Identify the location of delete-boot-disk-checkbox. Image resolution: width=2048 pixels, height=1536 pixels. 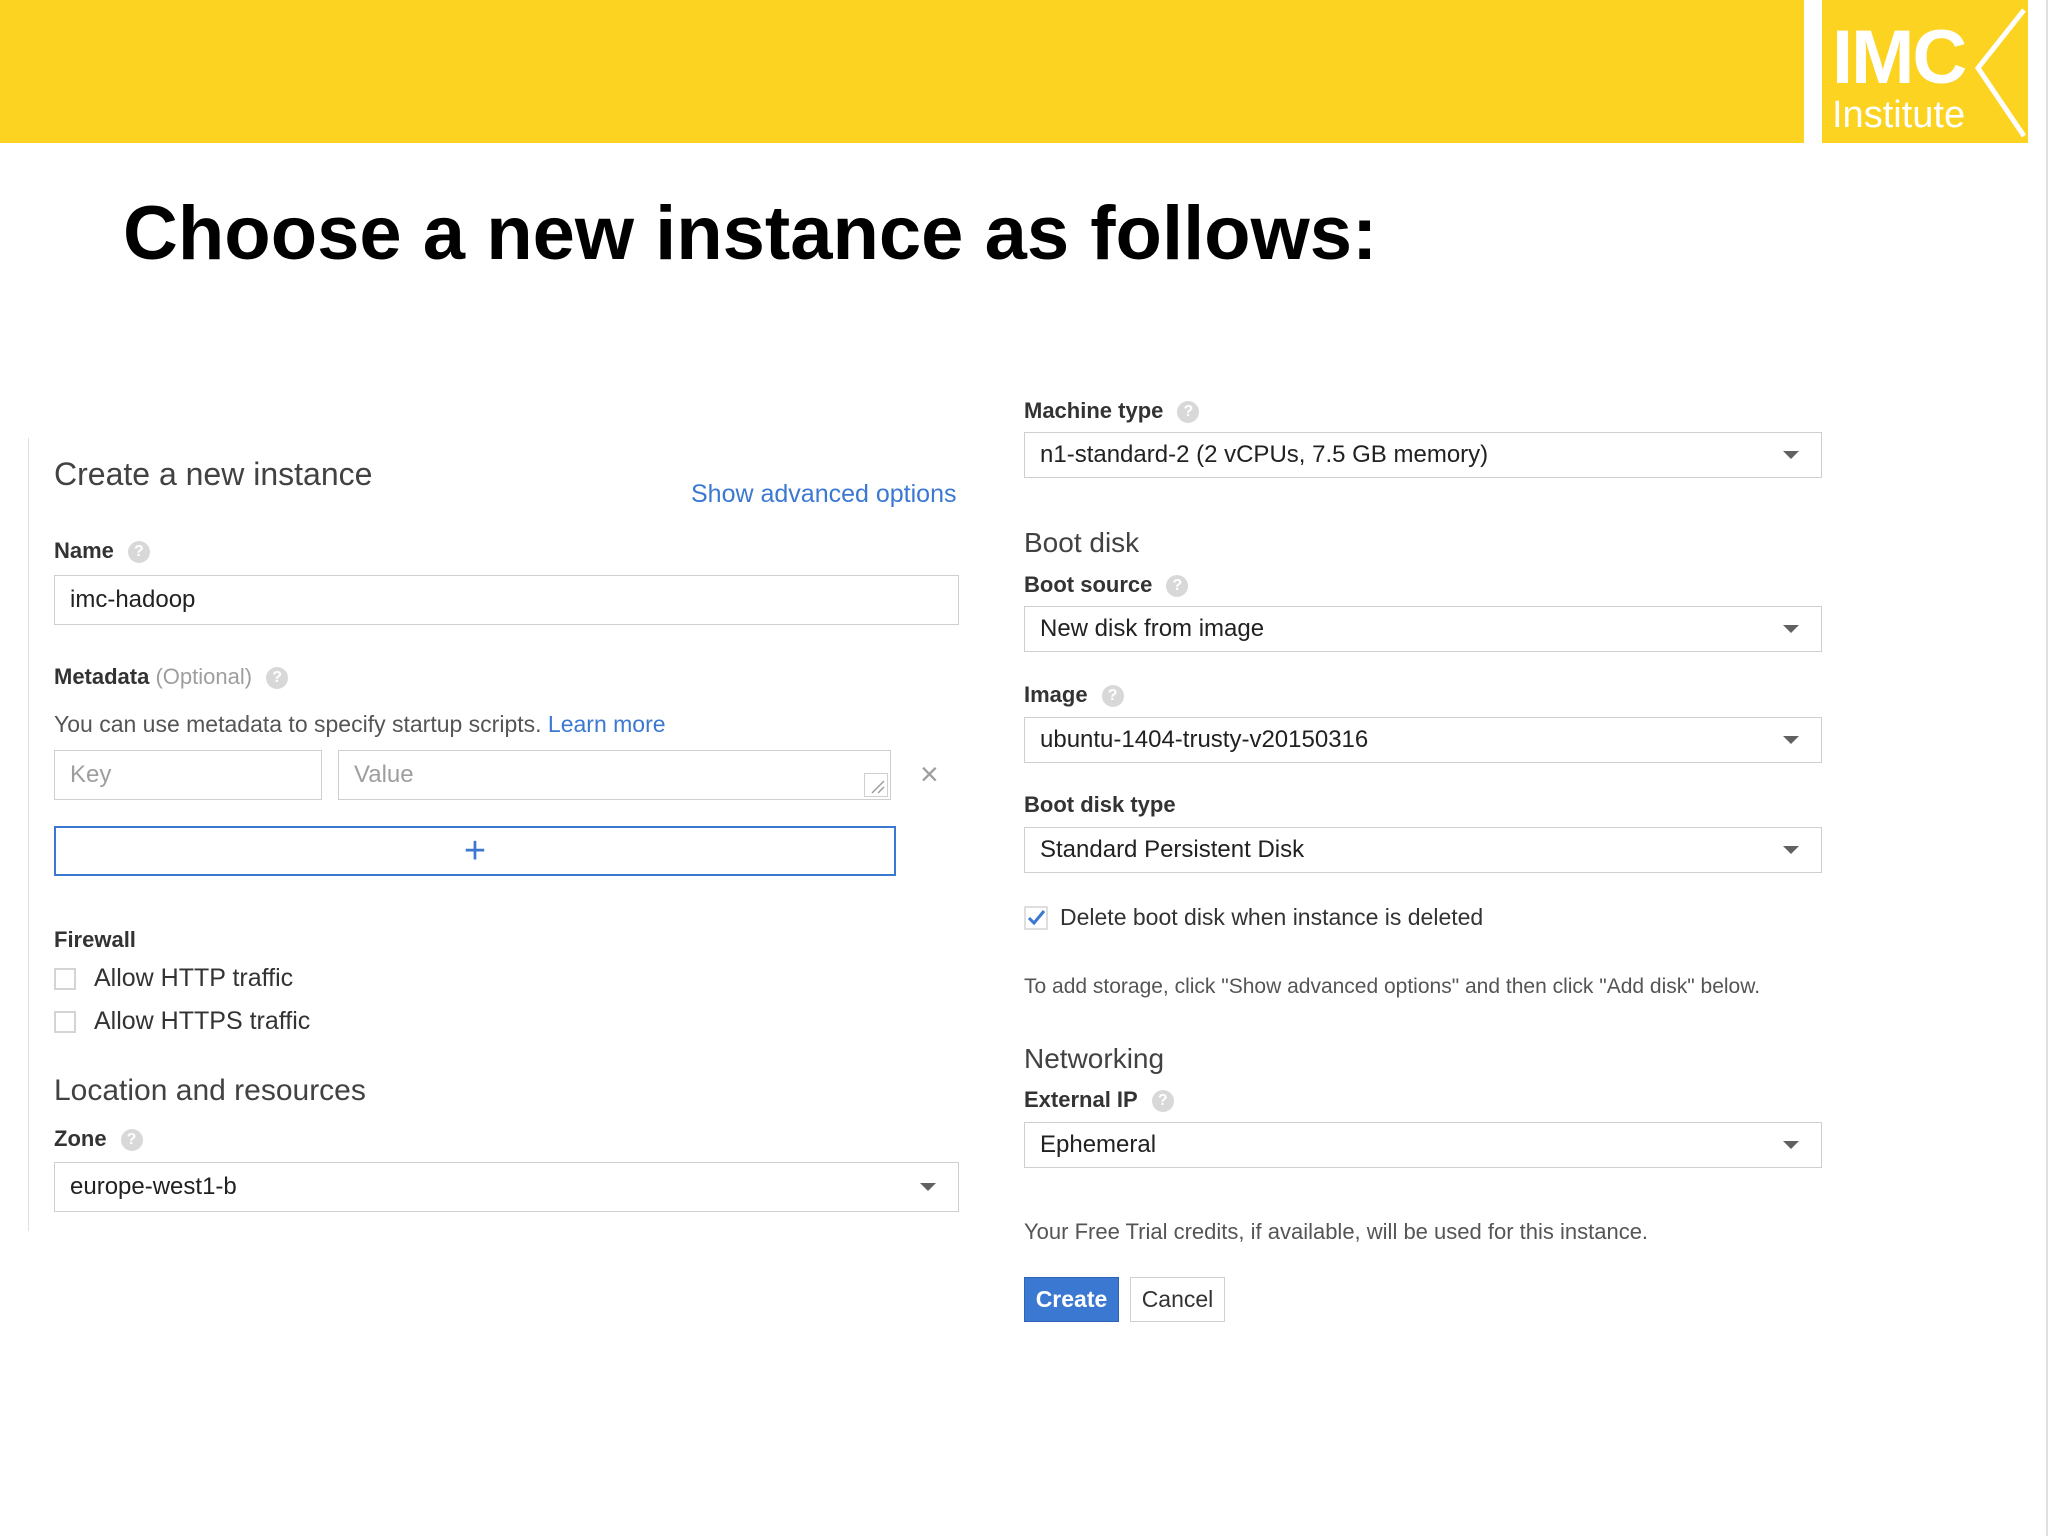
(1036, 918).